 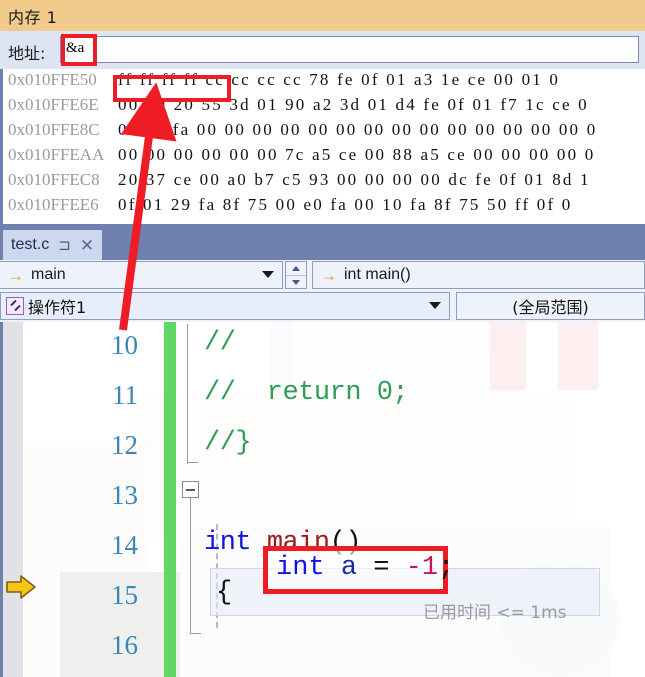 I want to click on tab-label: test.c, so click(x=30, y=244).